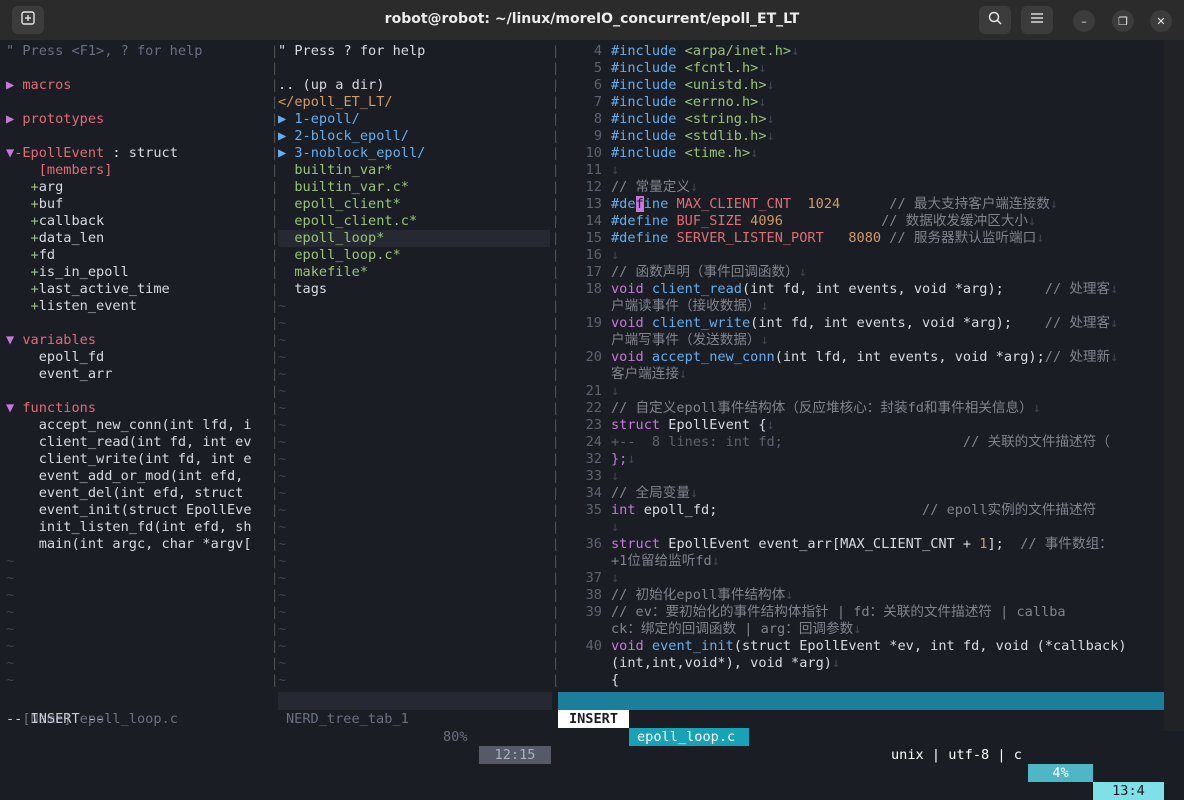 The width and height of the screenshot is (1184, 800). What do you see at coordinates (347, 221) in the screenshot?
I see `tree-item: epoll_client.c*` at bounding box center [347, 221].